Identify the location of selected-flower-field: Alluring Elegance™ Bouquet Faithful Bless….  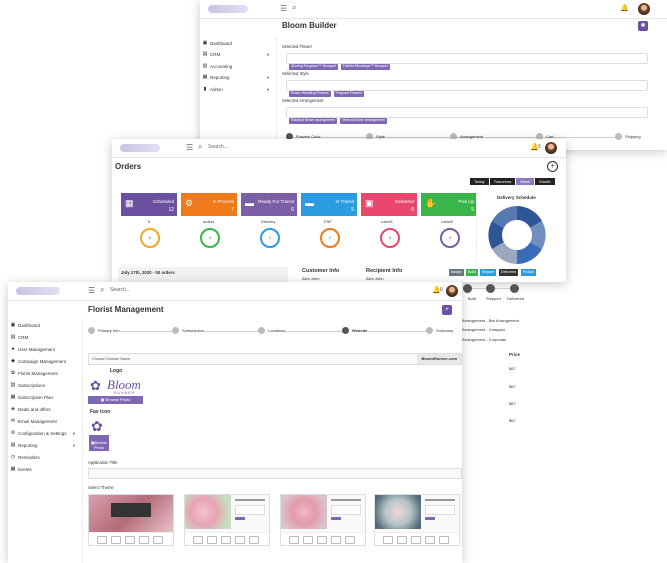
(467, 61).